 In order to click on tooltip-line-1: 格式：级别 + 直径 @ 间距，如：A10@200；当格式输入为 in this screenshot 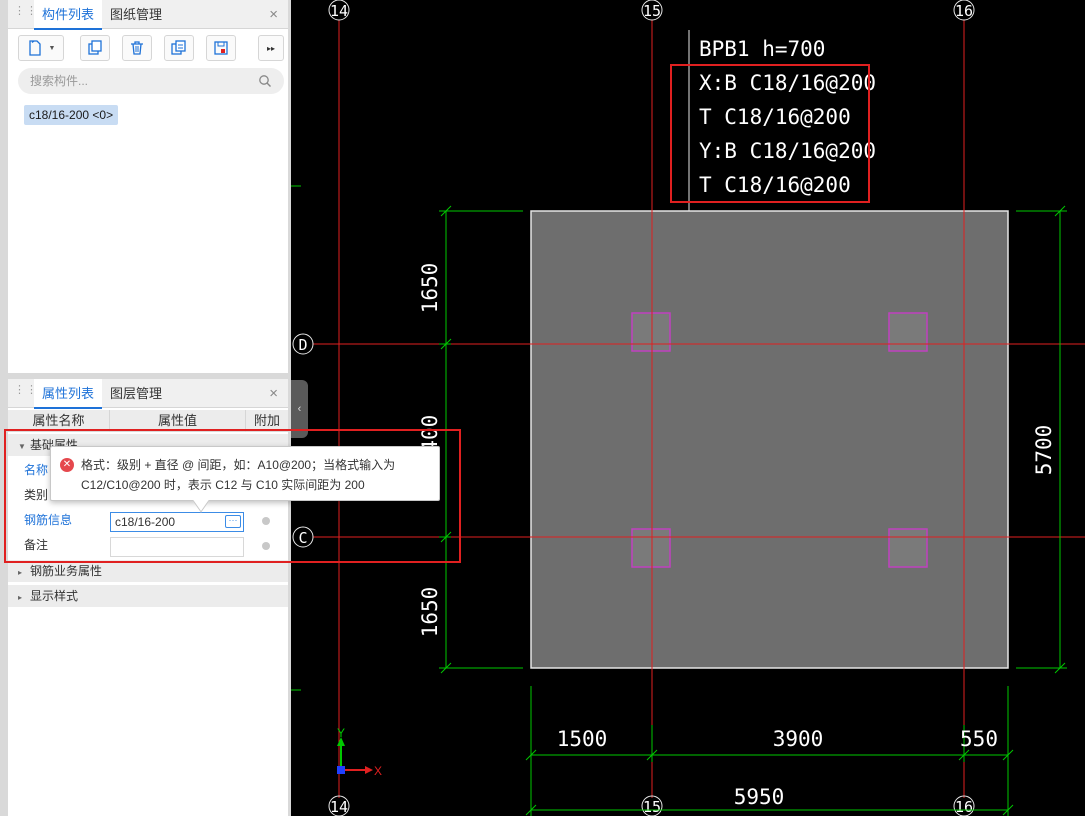, I will do `click(238, 465)`.